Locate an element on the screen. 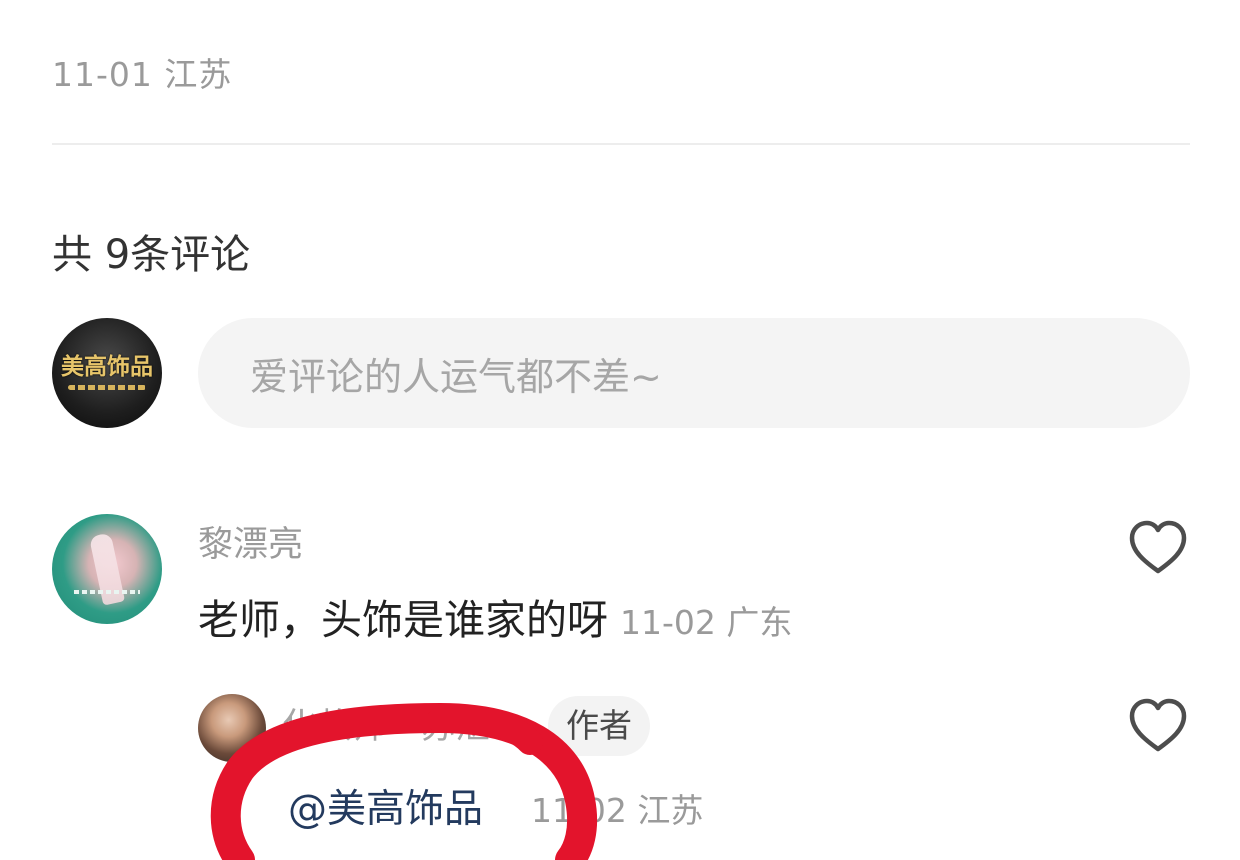 This screenshot has height=860, width=1240. comment-input: 爱评论的人运气都不差~ is located at coordinates (694, 373).